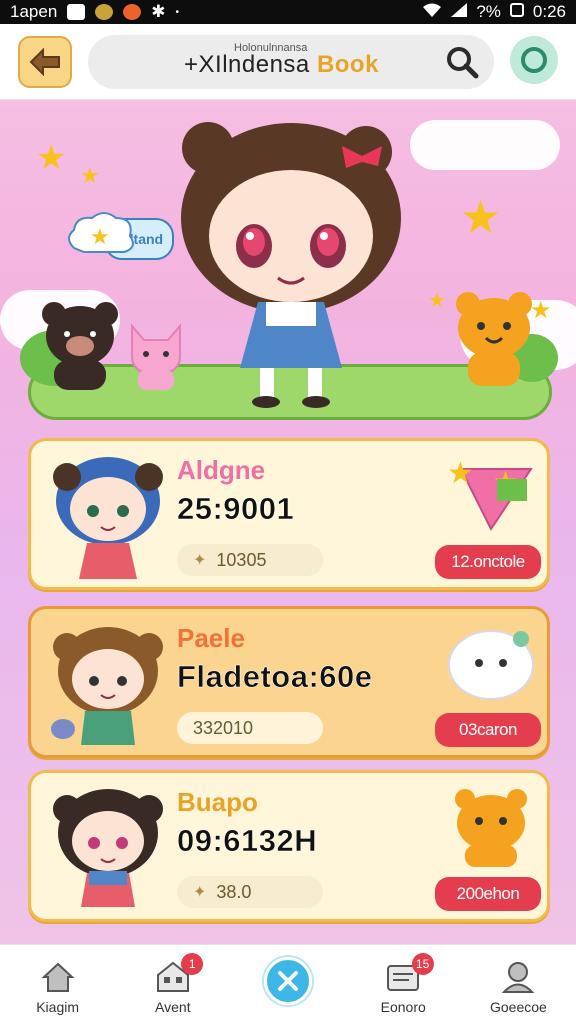  I want to click on search-title: +XIlndensa Book, so click(281, 65).